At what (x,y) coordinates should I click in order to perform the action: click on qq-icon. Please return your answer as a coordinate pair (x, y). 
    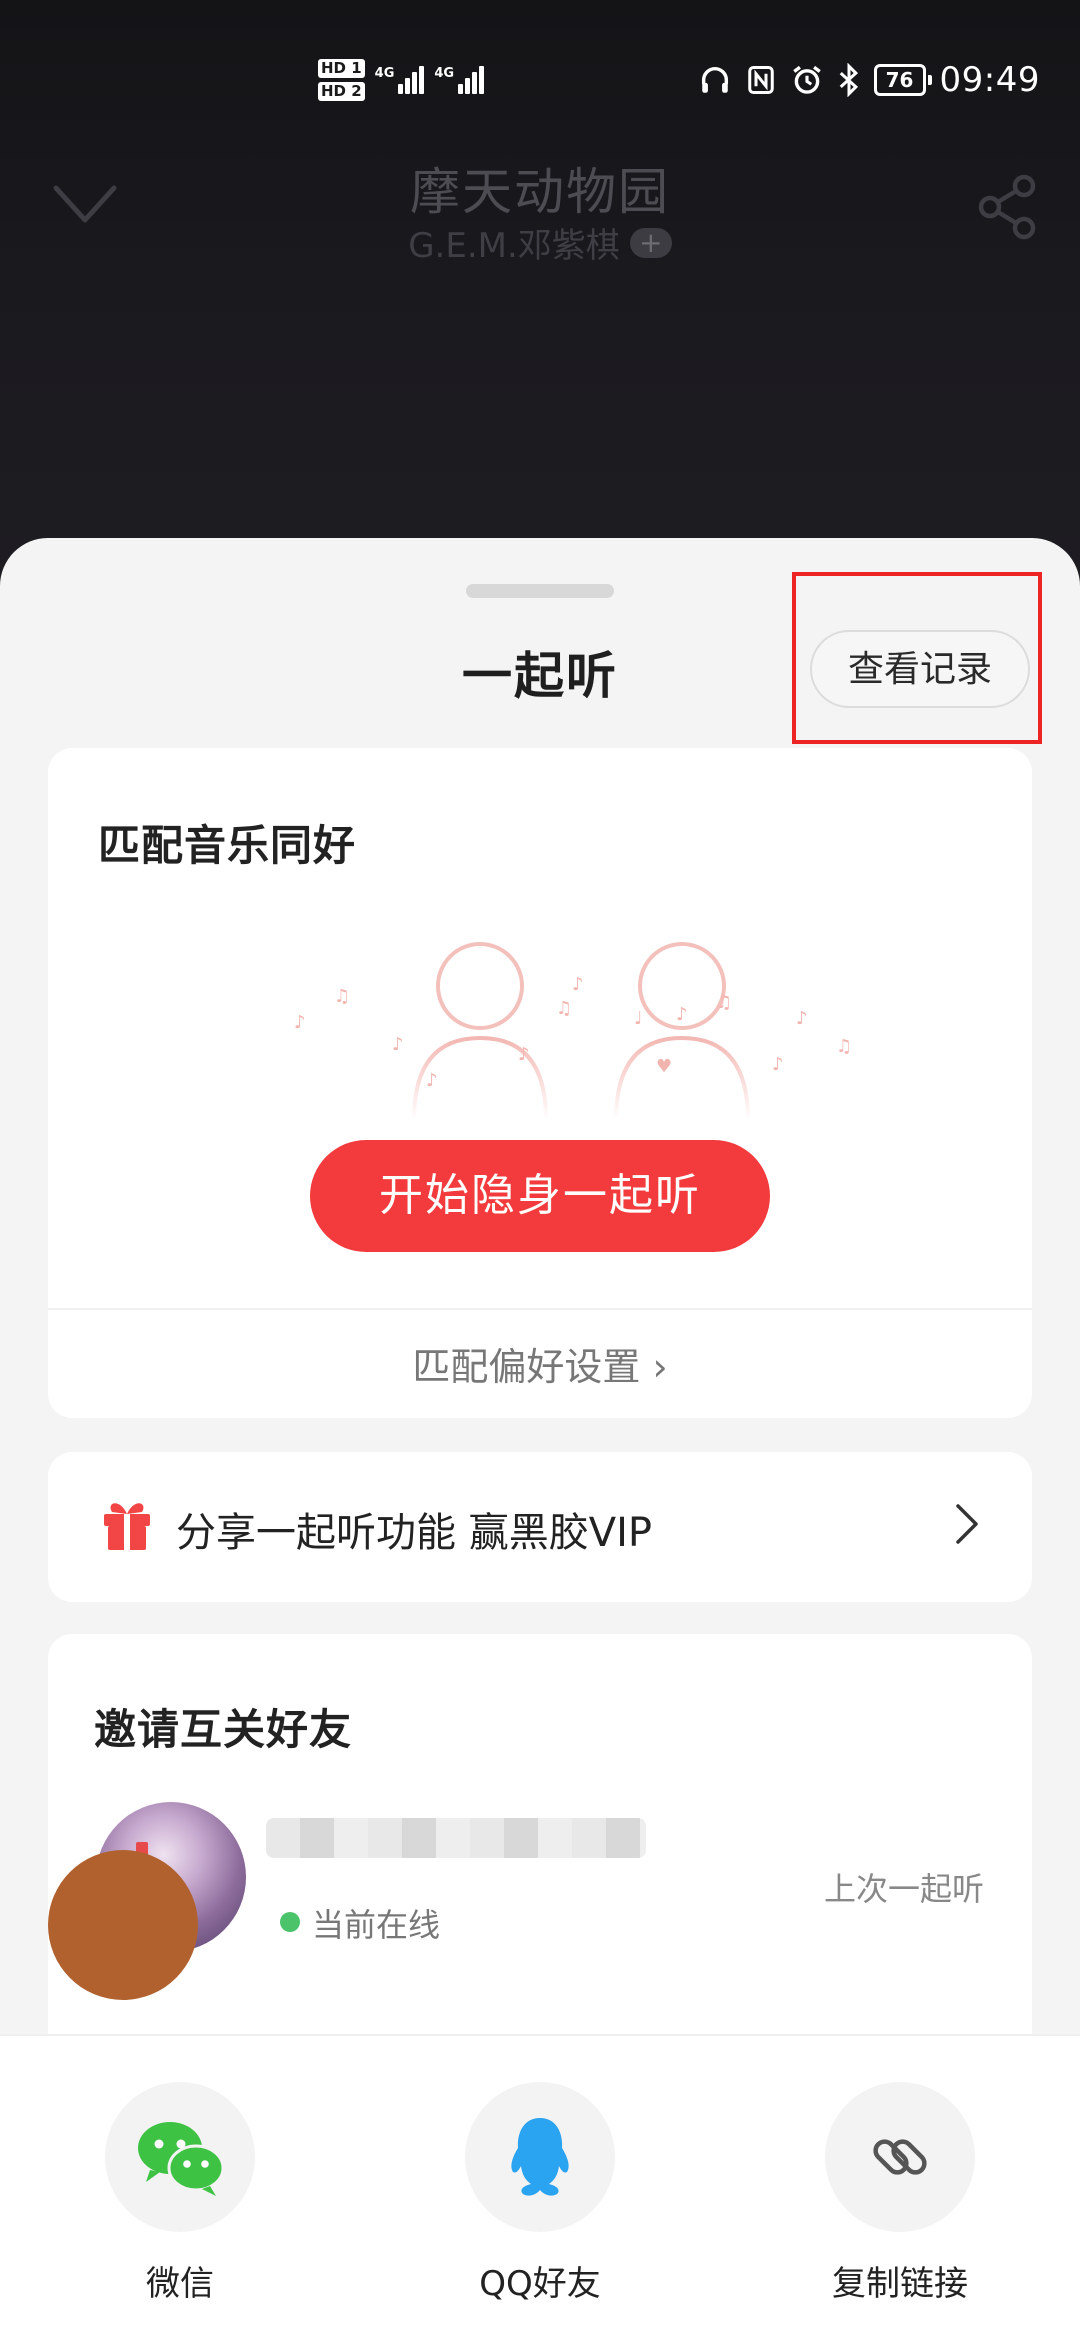
    Looking at the image, I should click on (540, 2157).